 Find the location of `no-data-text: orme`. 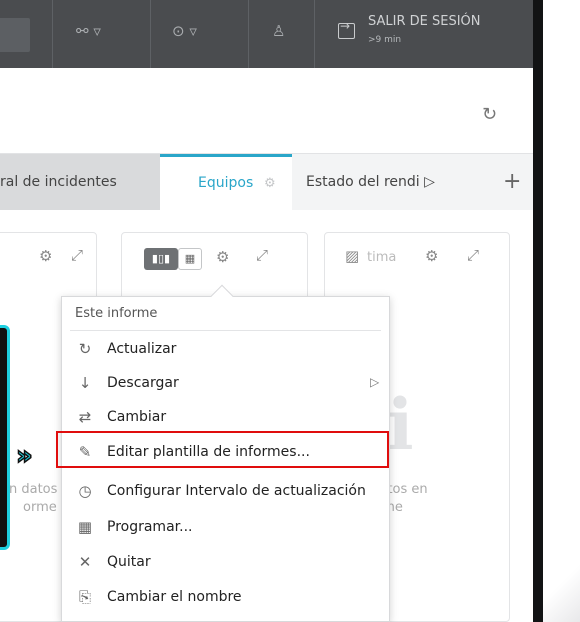

no-data-text: orme is located at coordinates (40, 507).